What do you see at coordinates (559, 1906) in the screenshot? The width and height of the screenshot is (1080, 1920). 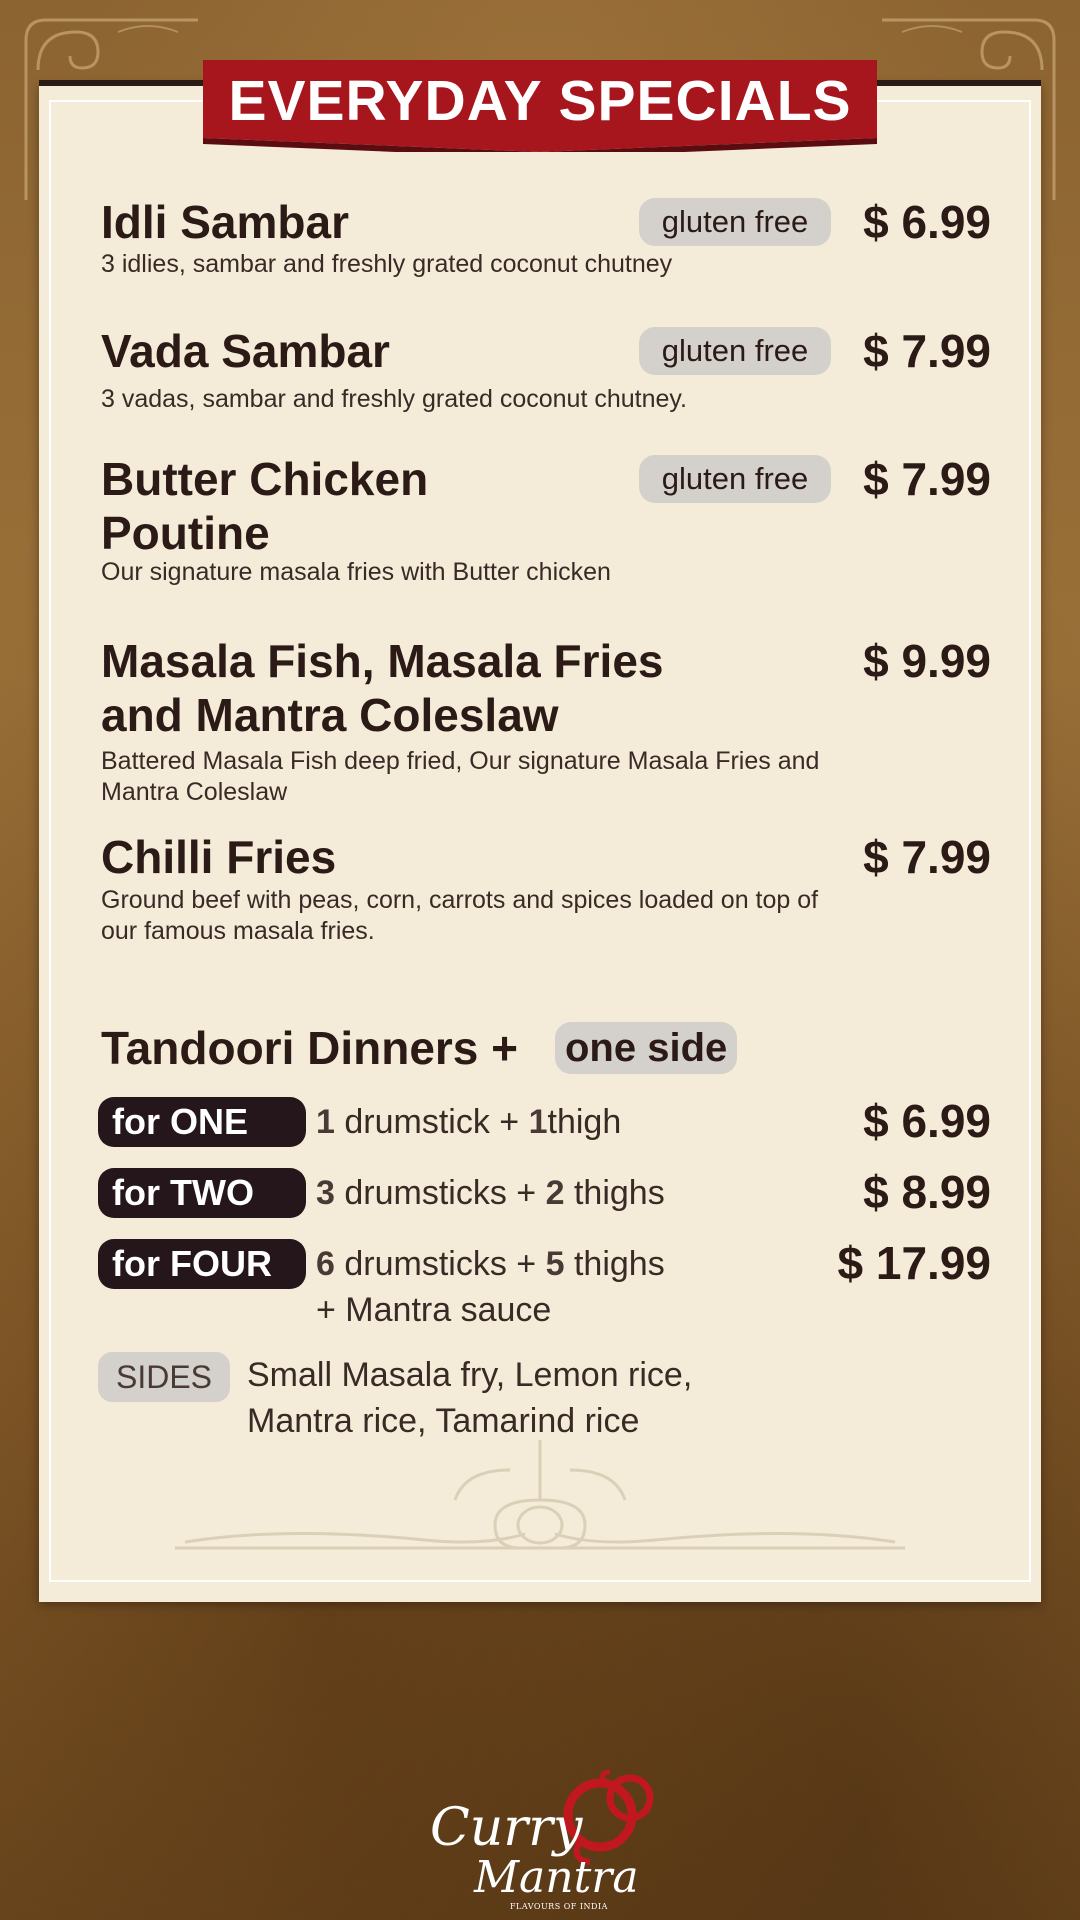 I see `logo-tagline: FLAVOURS OF INDIA` at bounding box center [559, 1906].